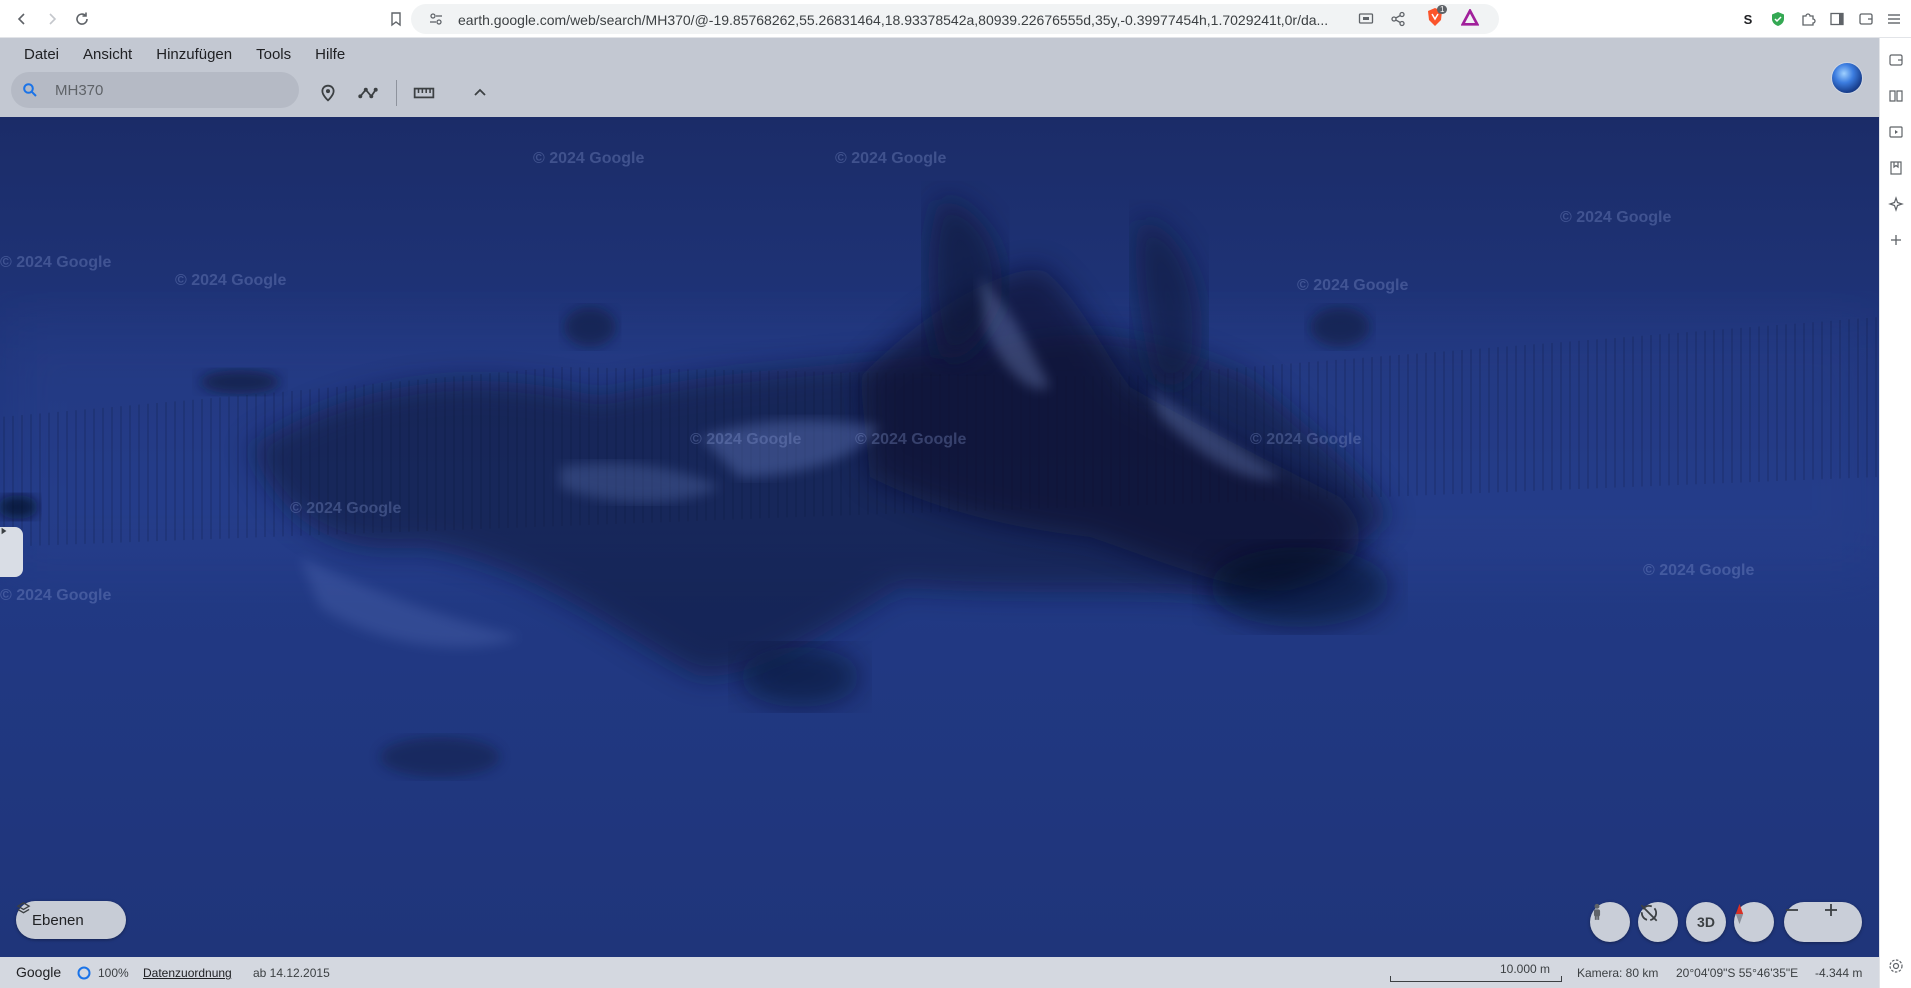 The image size is (1911, 988). What do you see at coordinates (1792, 910) in the screenshot?
I see `minus-icon` at bounding box center [1792, 910].